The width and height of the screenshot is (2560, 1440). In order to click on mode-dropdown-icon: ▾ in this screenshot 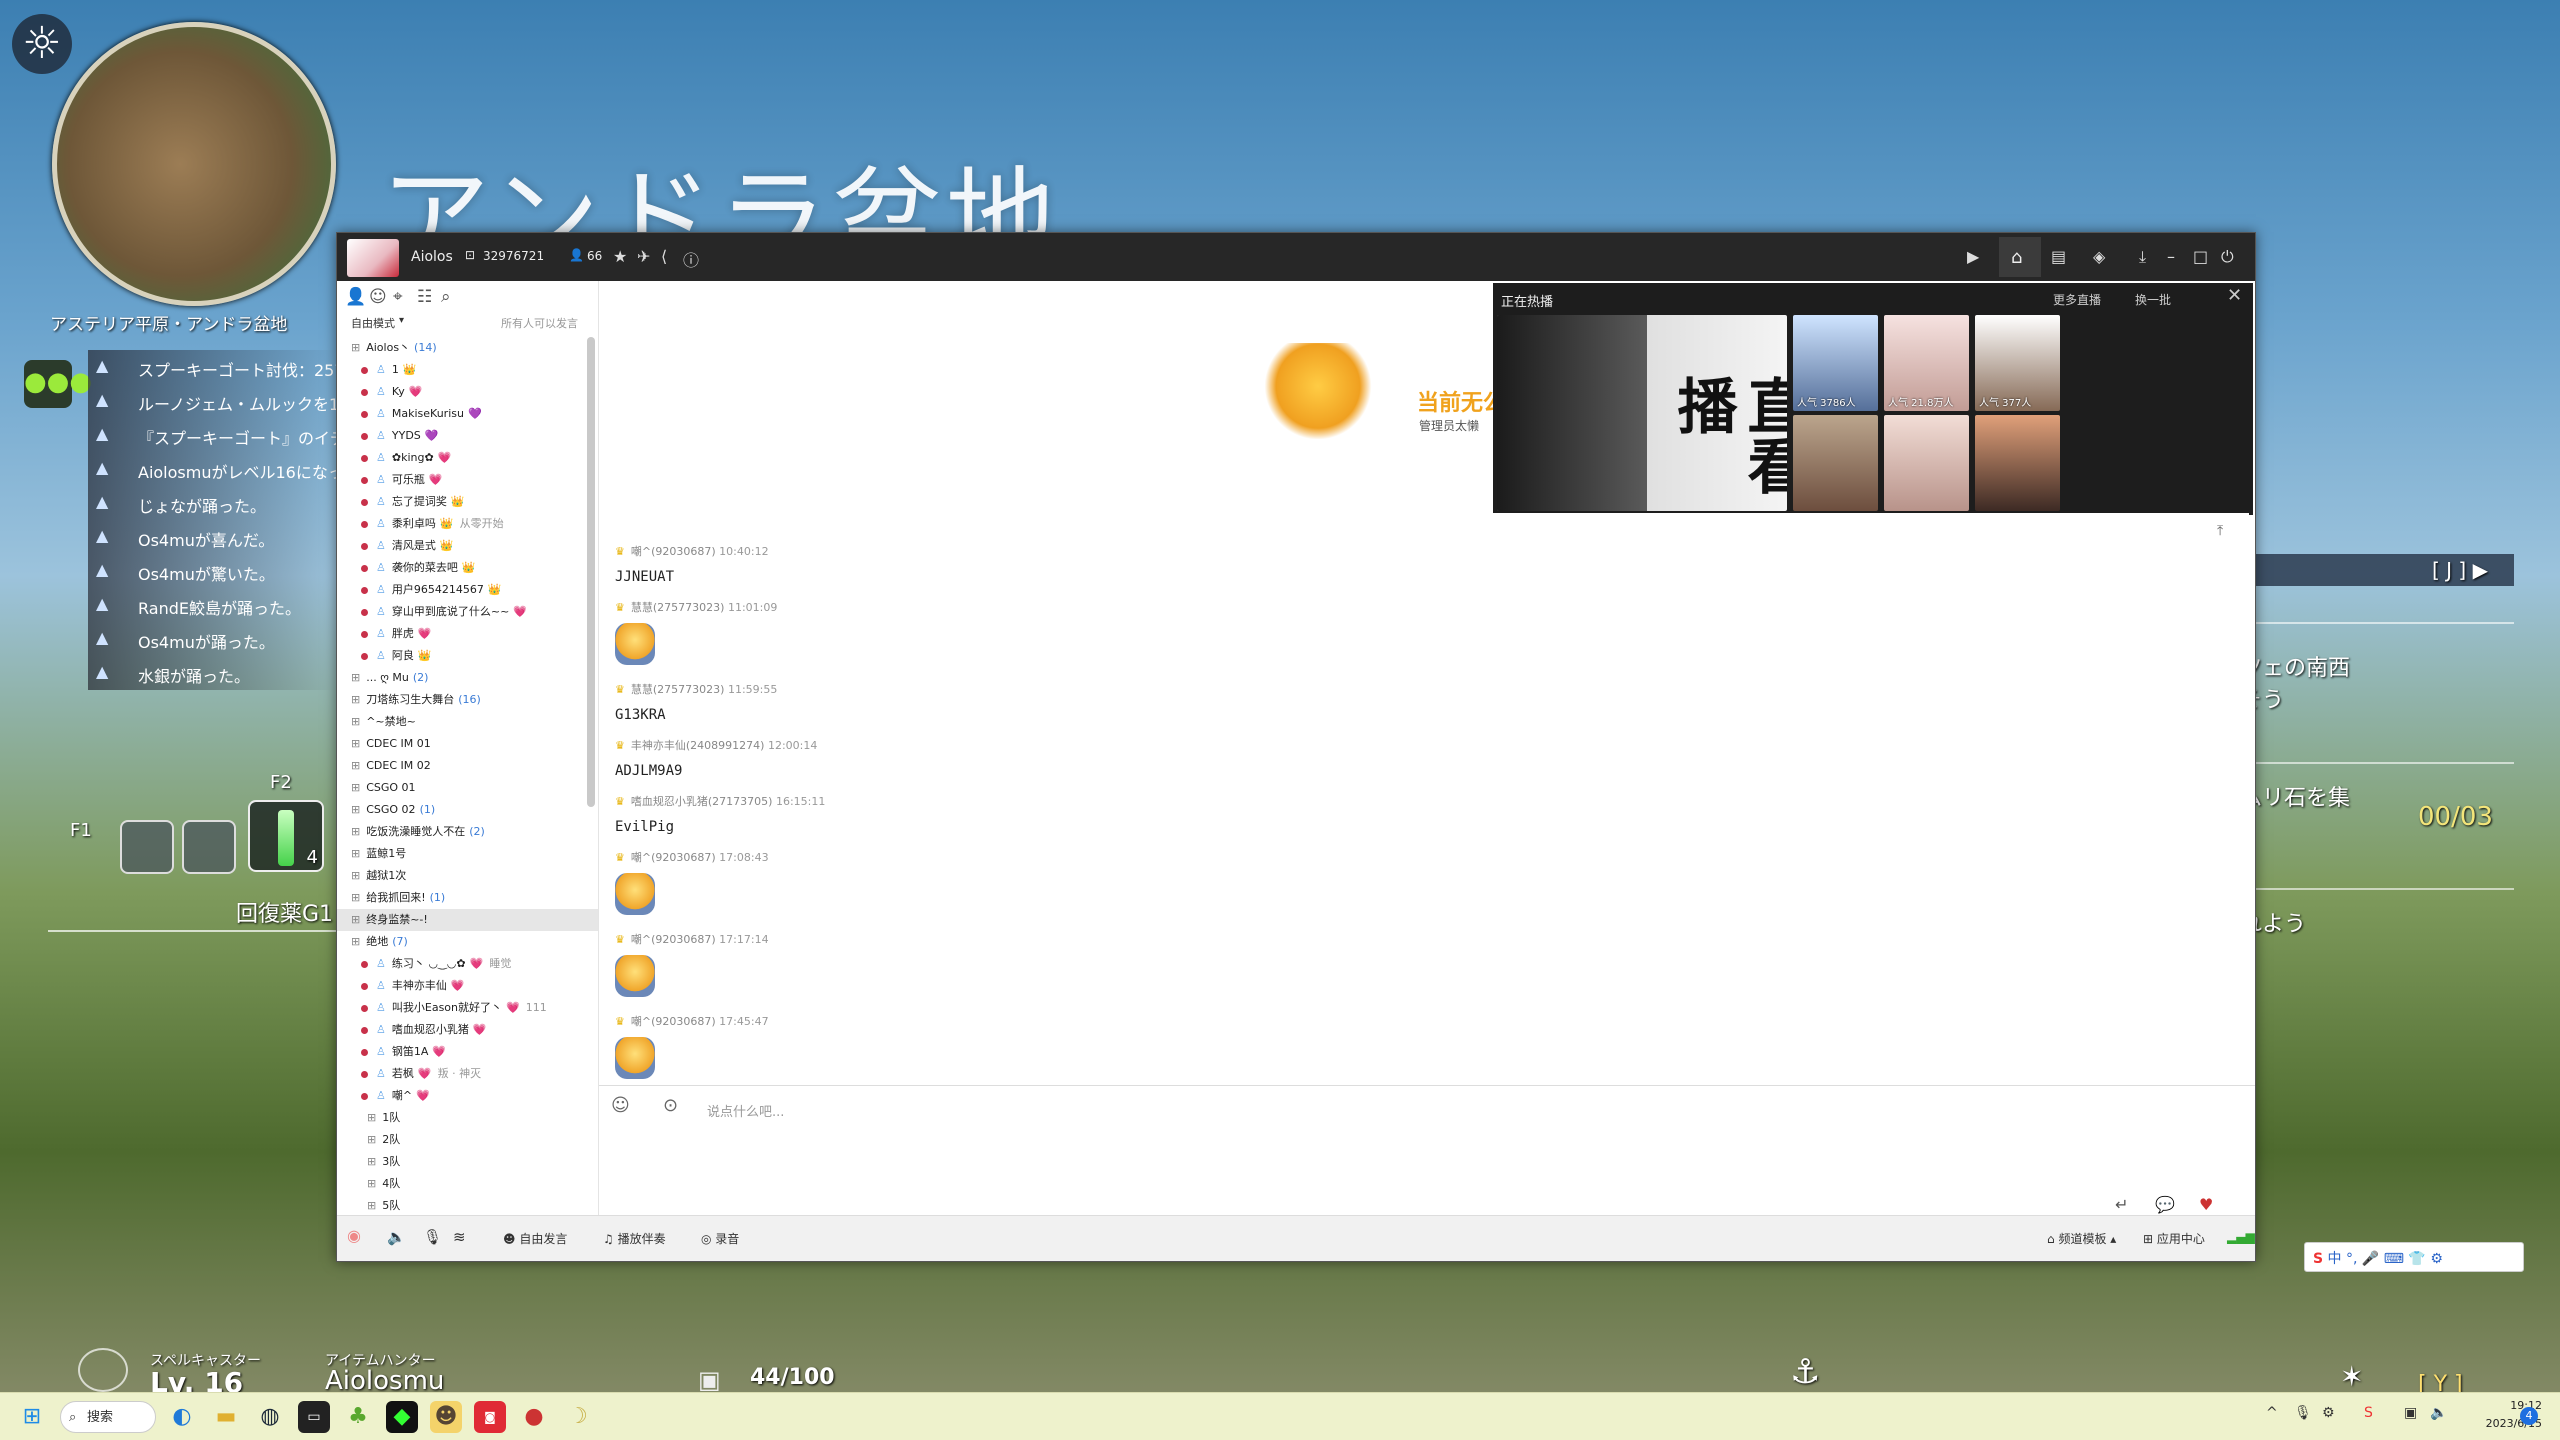, I will do `click(401, 320)`.